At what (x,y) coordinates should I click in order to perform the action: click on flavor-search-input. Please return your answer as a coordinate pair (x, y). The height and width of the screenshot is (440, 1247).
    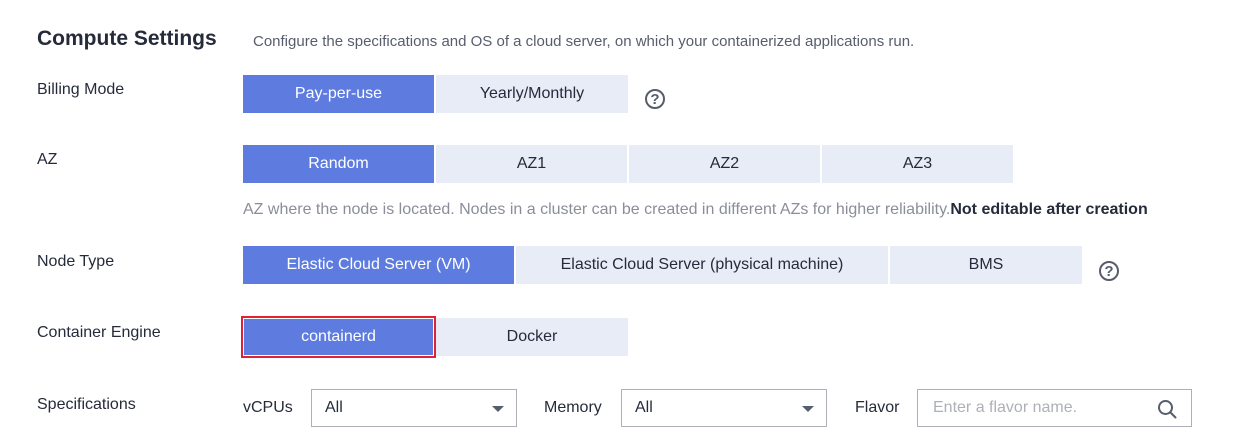
    Looking at the image, I should click on (1038, 408).